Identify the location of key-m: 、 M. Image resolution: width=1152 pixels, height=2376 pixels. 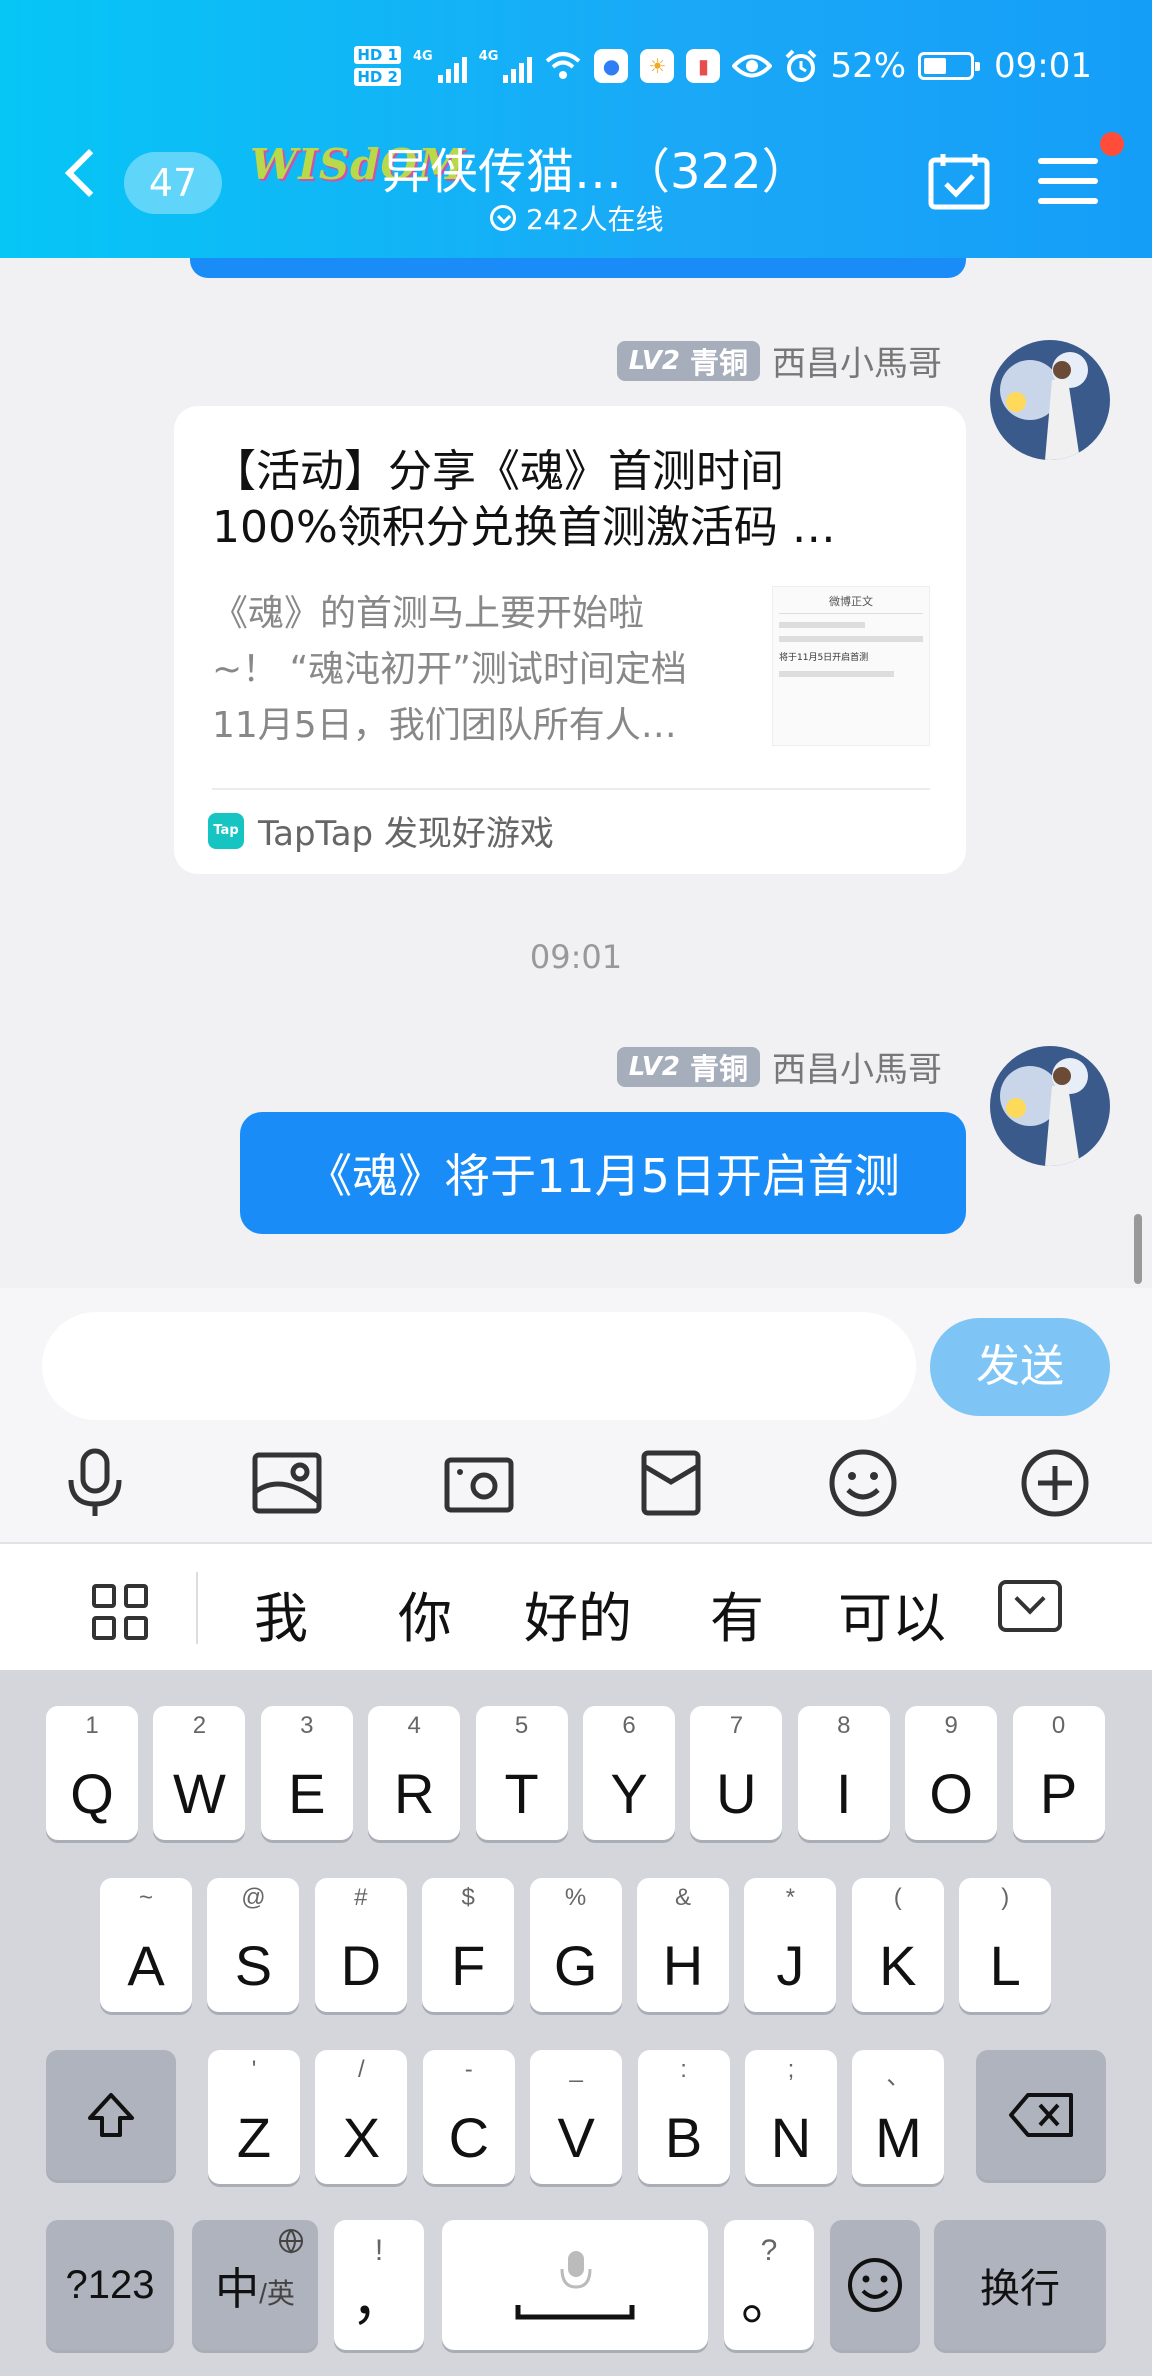
(898, 2117).